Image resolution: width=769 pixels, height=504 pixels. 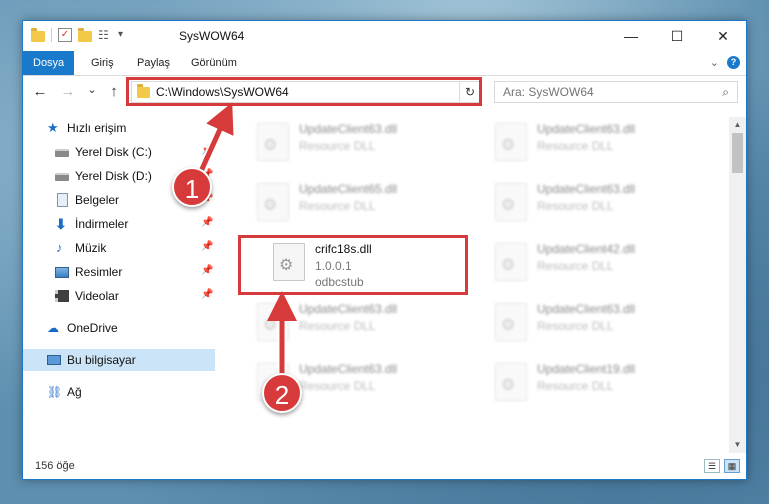 What do you see at coordinates (631, 36) in the screenshot?
I see `minimize-button: —` at bounding box center [631, 36].